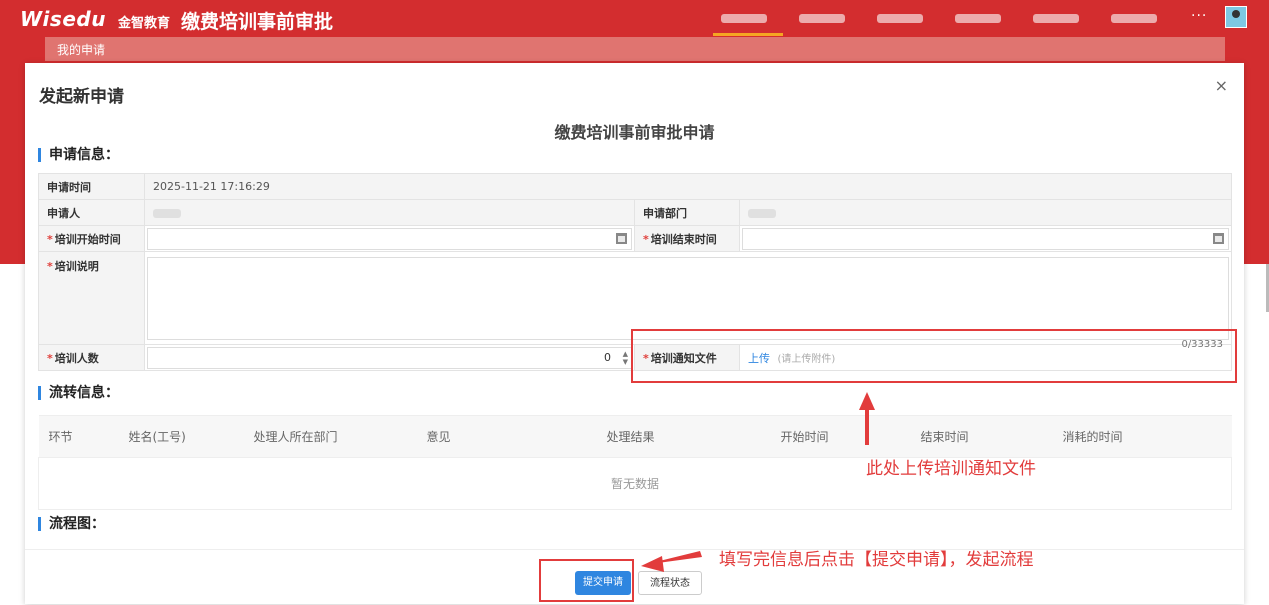 The image size is (1269, 605). Describe the element at coordinates (671, 561) in the screenshot. I see `arrow-left-icon` at that location.